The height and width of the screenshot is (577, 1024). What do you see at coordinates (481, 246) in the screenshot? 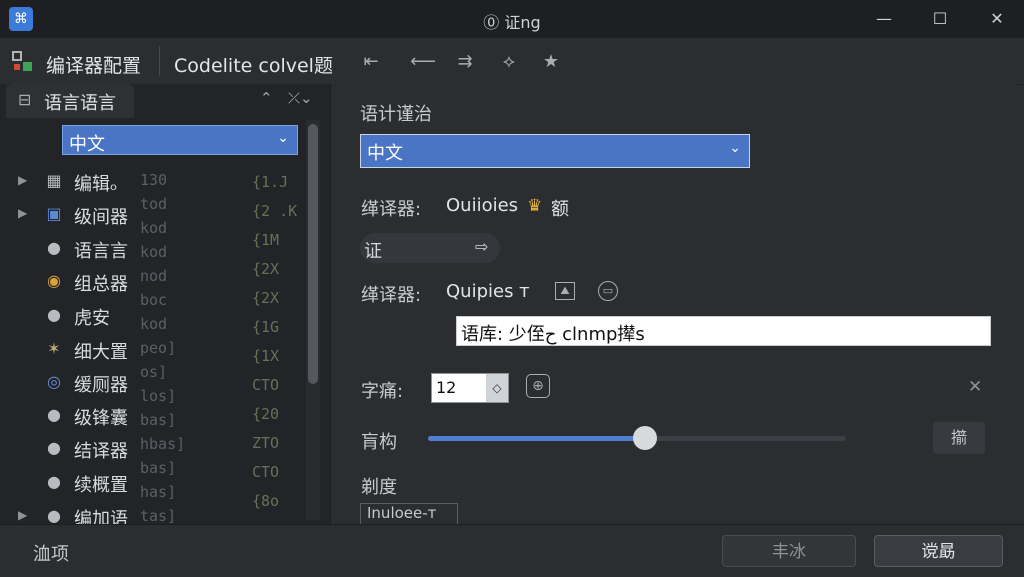
I see `share-arrow-icon: ⇨` at bounding box center [481, 246].